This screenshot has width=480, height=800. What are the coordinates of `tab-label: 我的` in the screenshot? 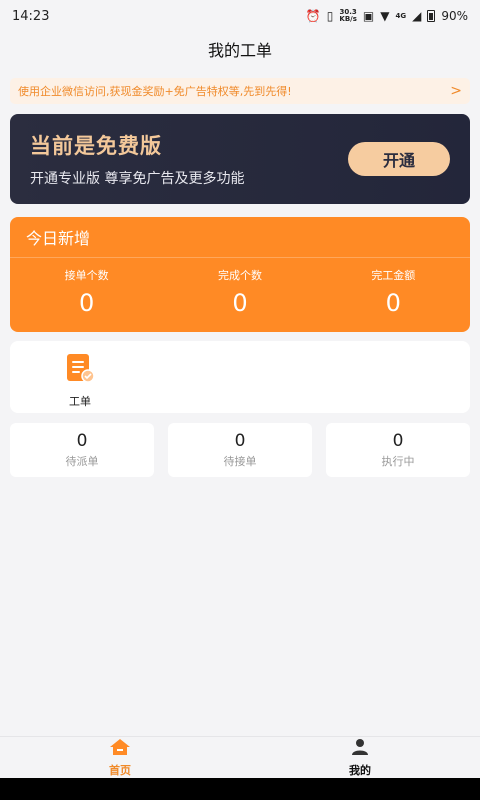 It's located at (360, 770).